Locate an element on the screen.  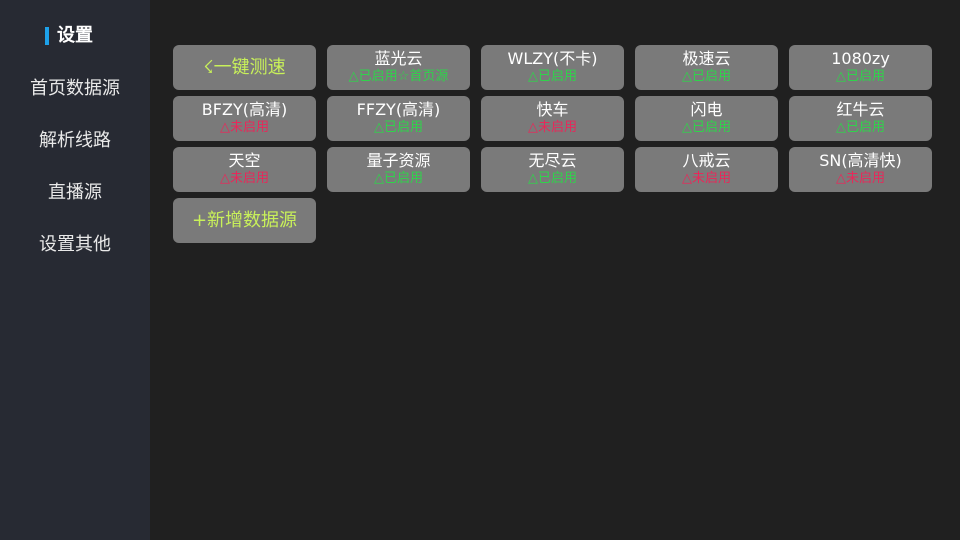
source-name: 极速云 is located at coordinates (706, 58).